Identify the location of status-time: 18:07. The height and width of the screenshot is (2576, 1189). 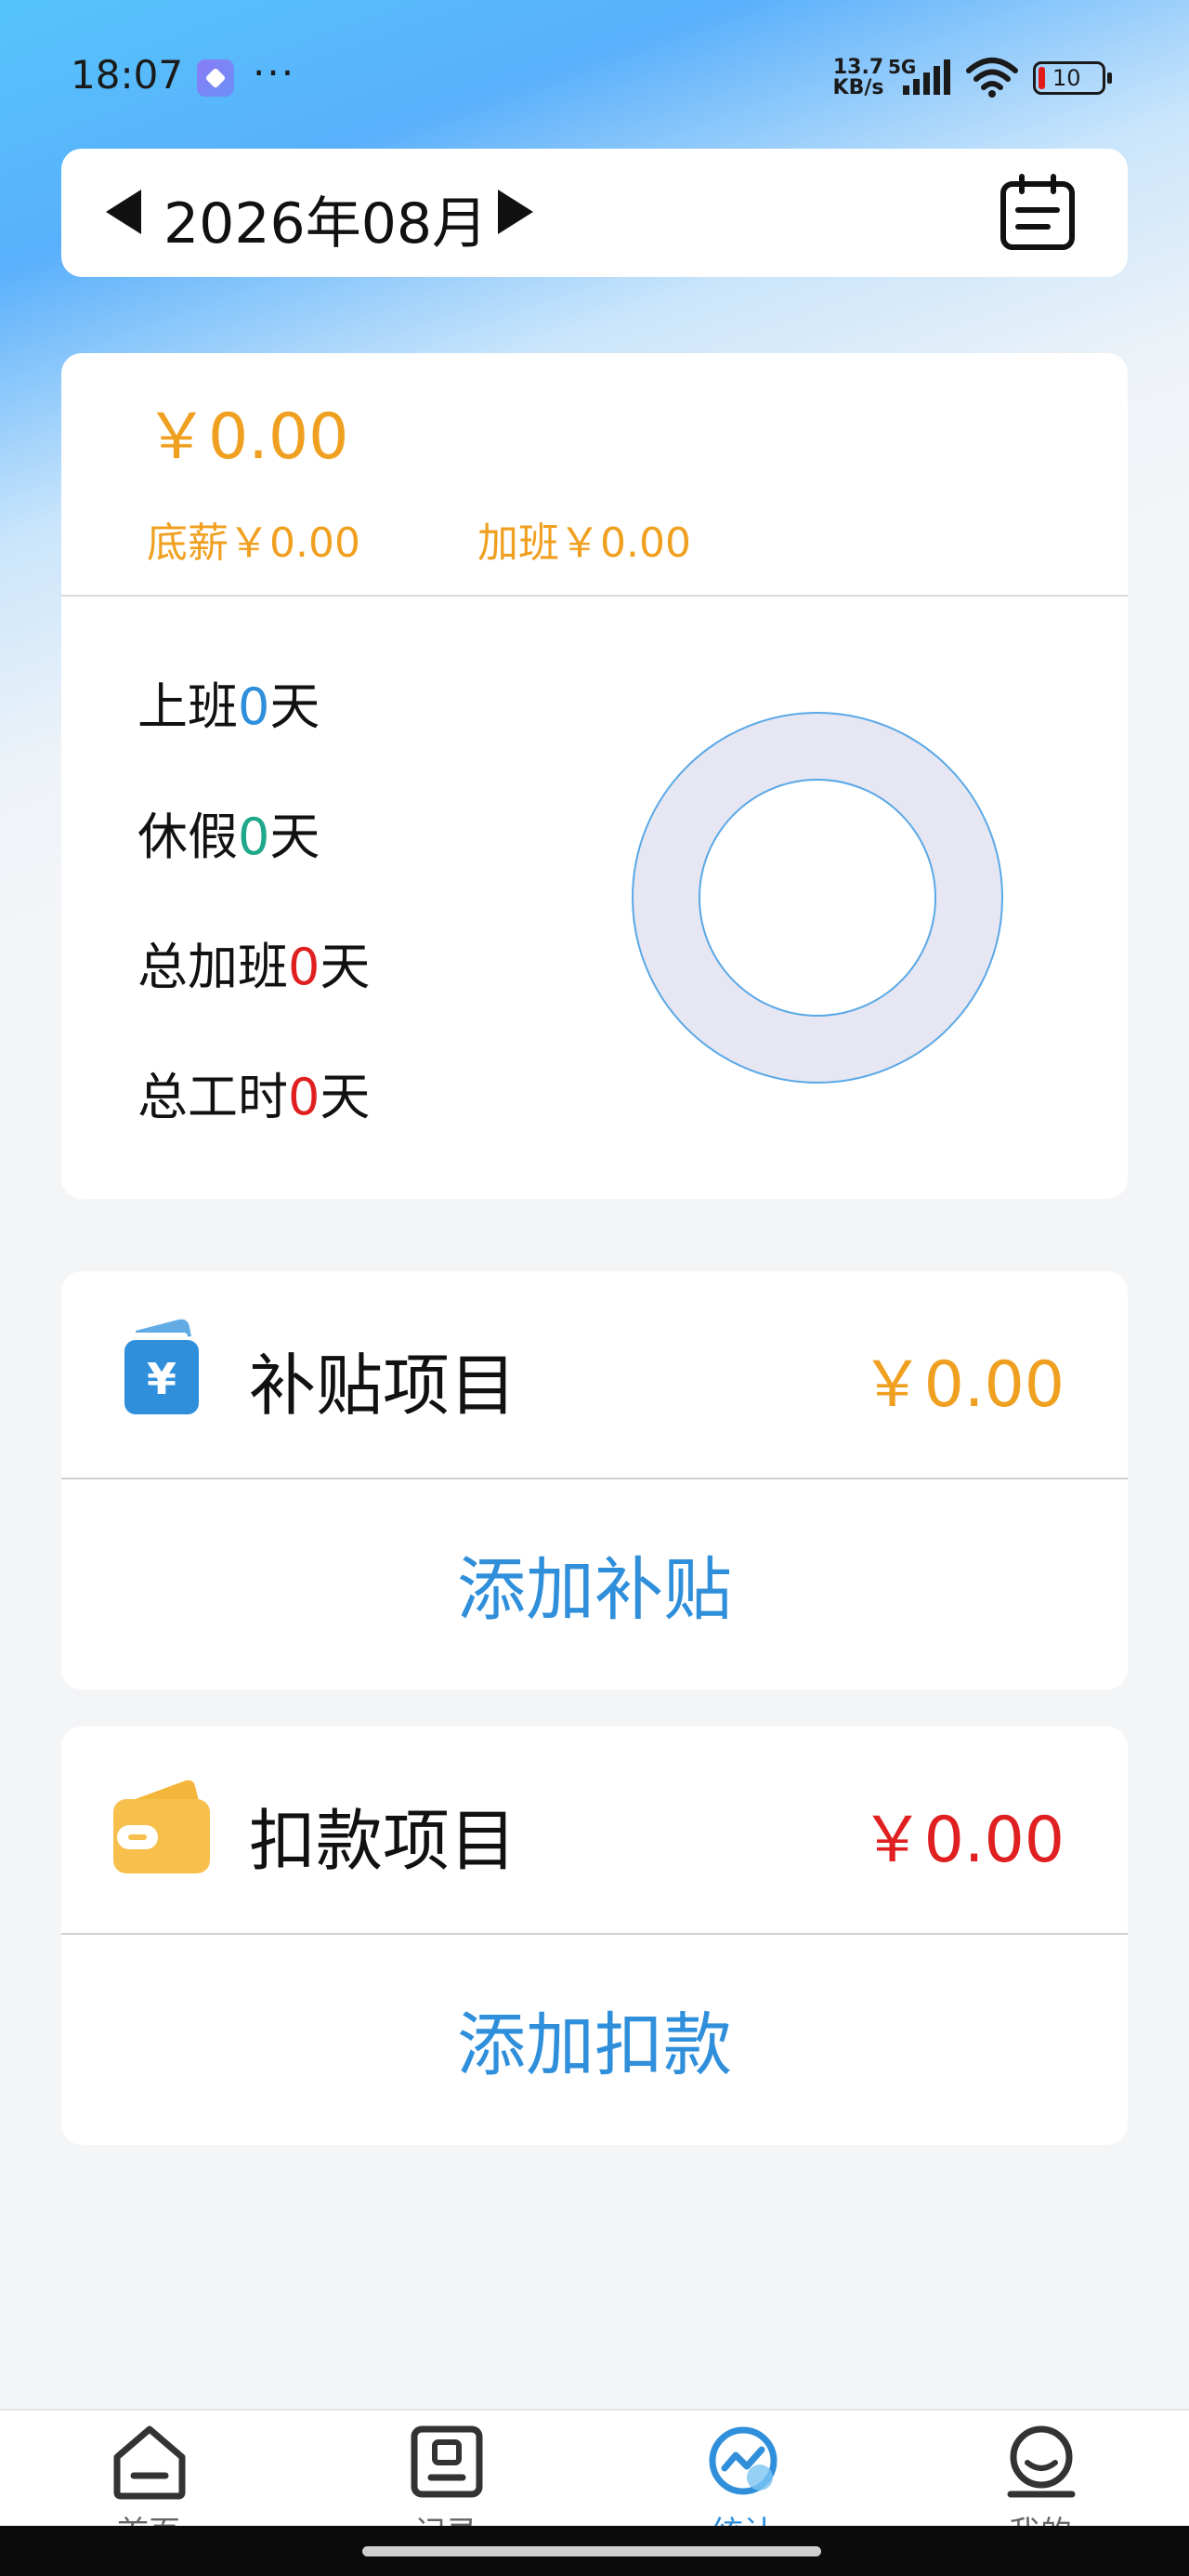
(128, 75).